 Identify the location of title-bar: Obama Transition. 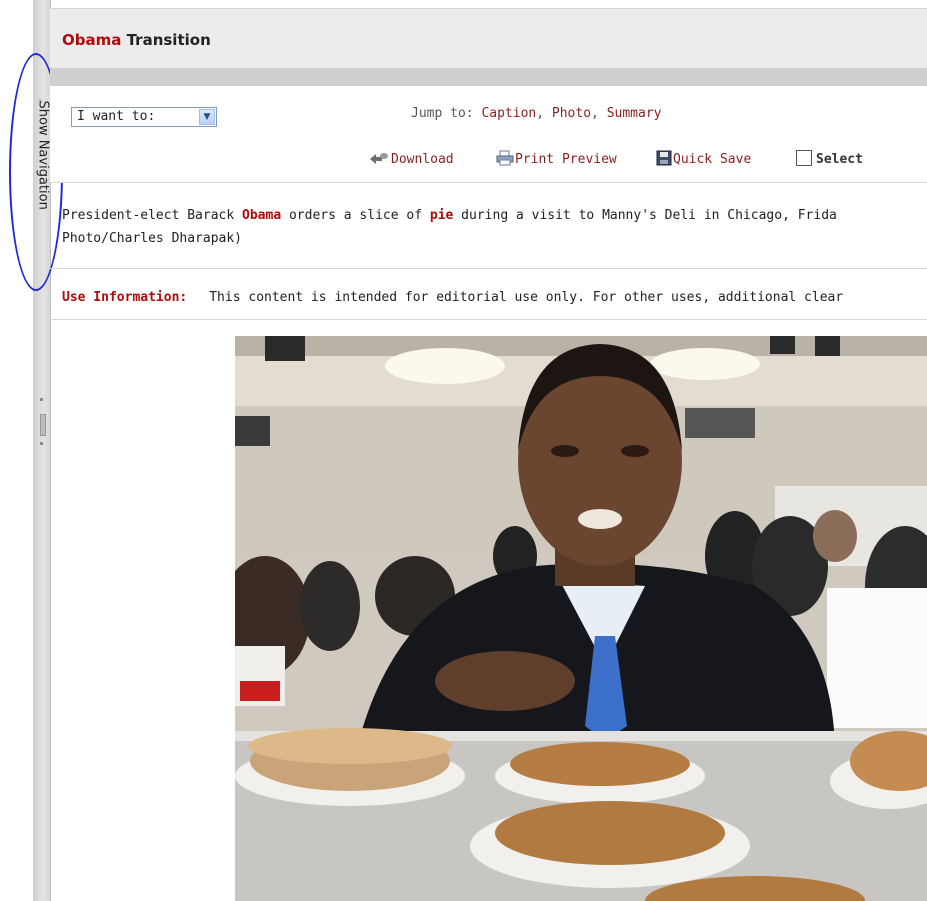
(488, 38).